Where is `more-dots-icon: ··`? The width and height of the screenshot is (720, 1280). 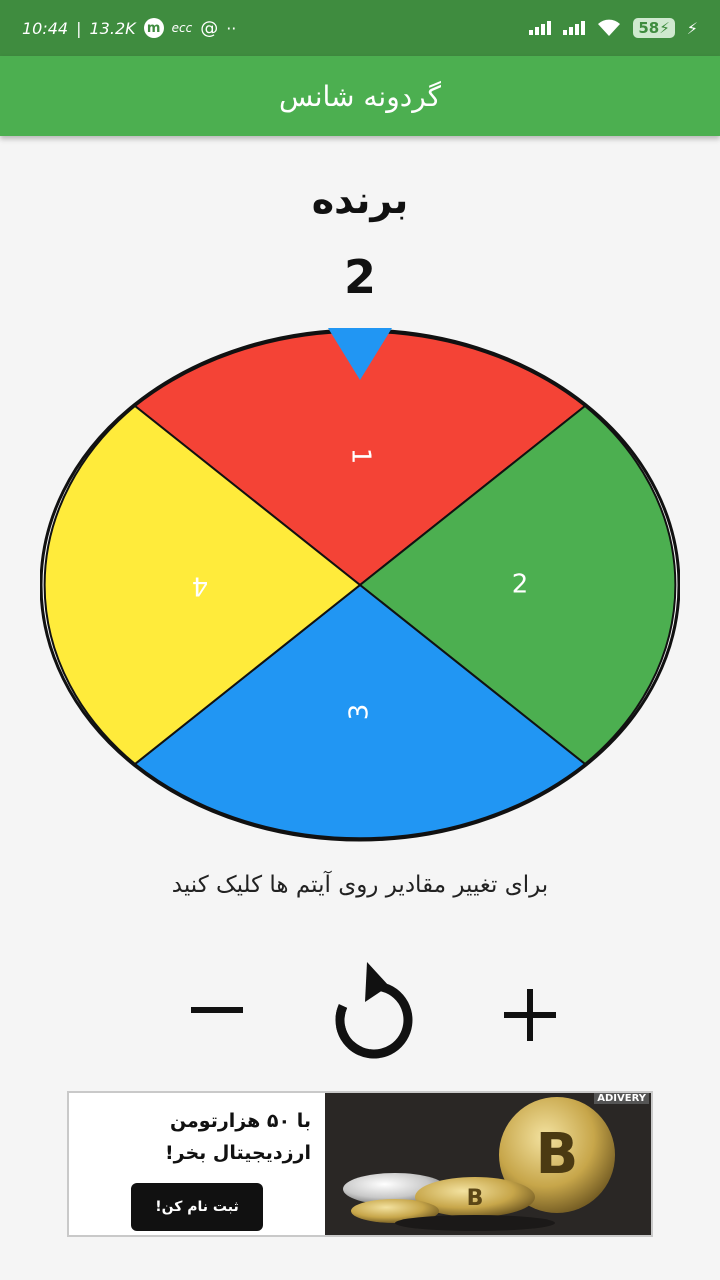
more-dots-icon: ·· is located at coordinates (231, 28).